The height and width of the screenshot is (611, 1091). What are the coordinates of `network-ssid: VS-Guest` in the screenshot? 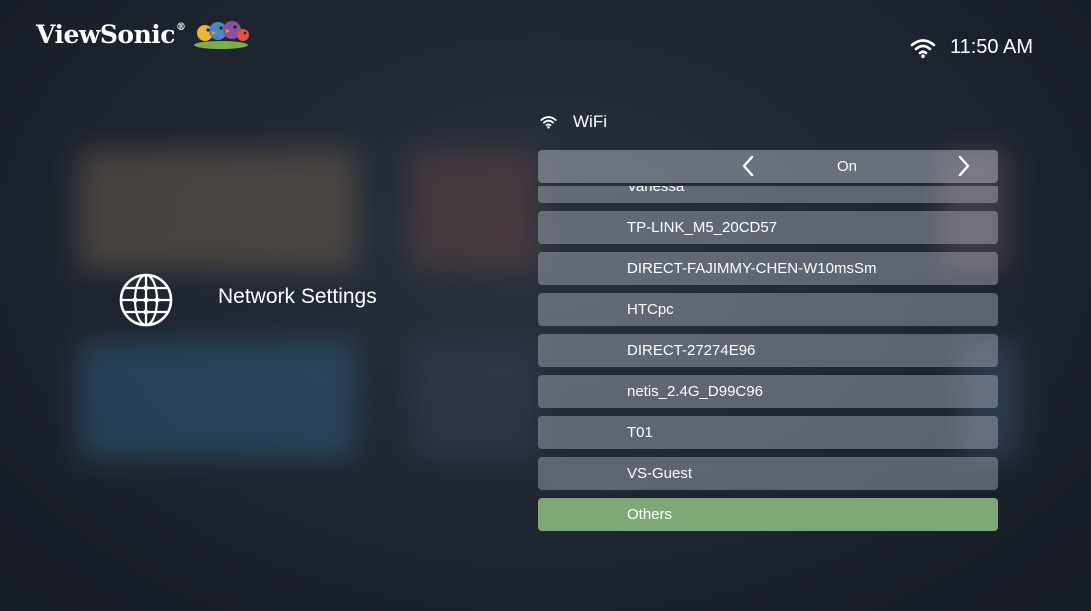 It's located at (660, 473).